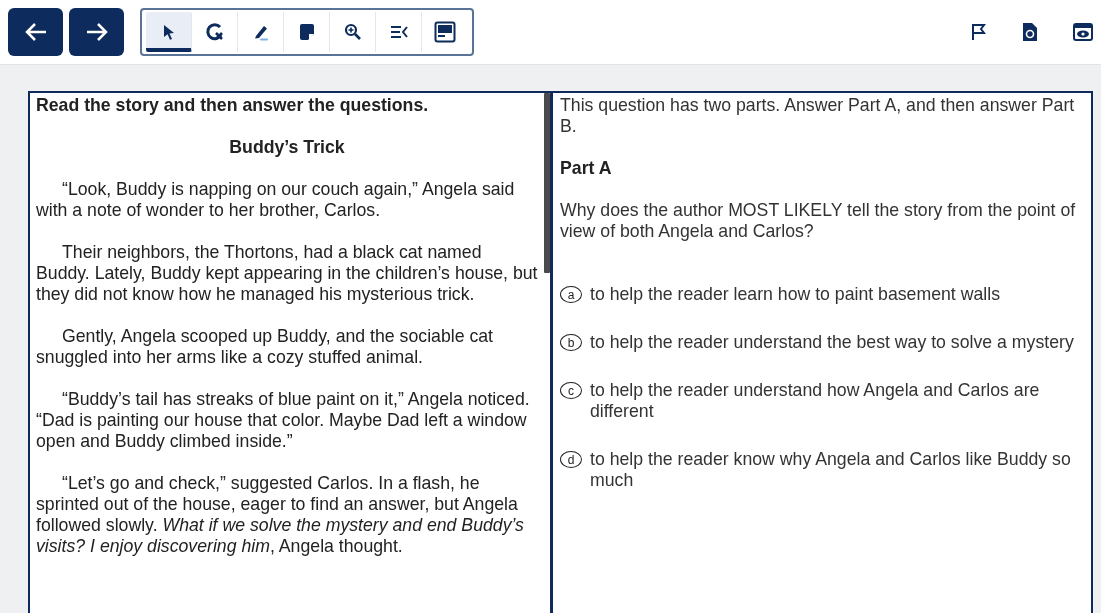 The height and width of the screenshot is (613, 1101). I want to click on back-button, so click(35, 32).